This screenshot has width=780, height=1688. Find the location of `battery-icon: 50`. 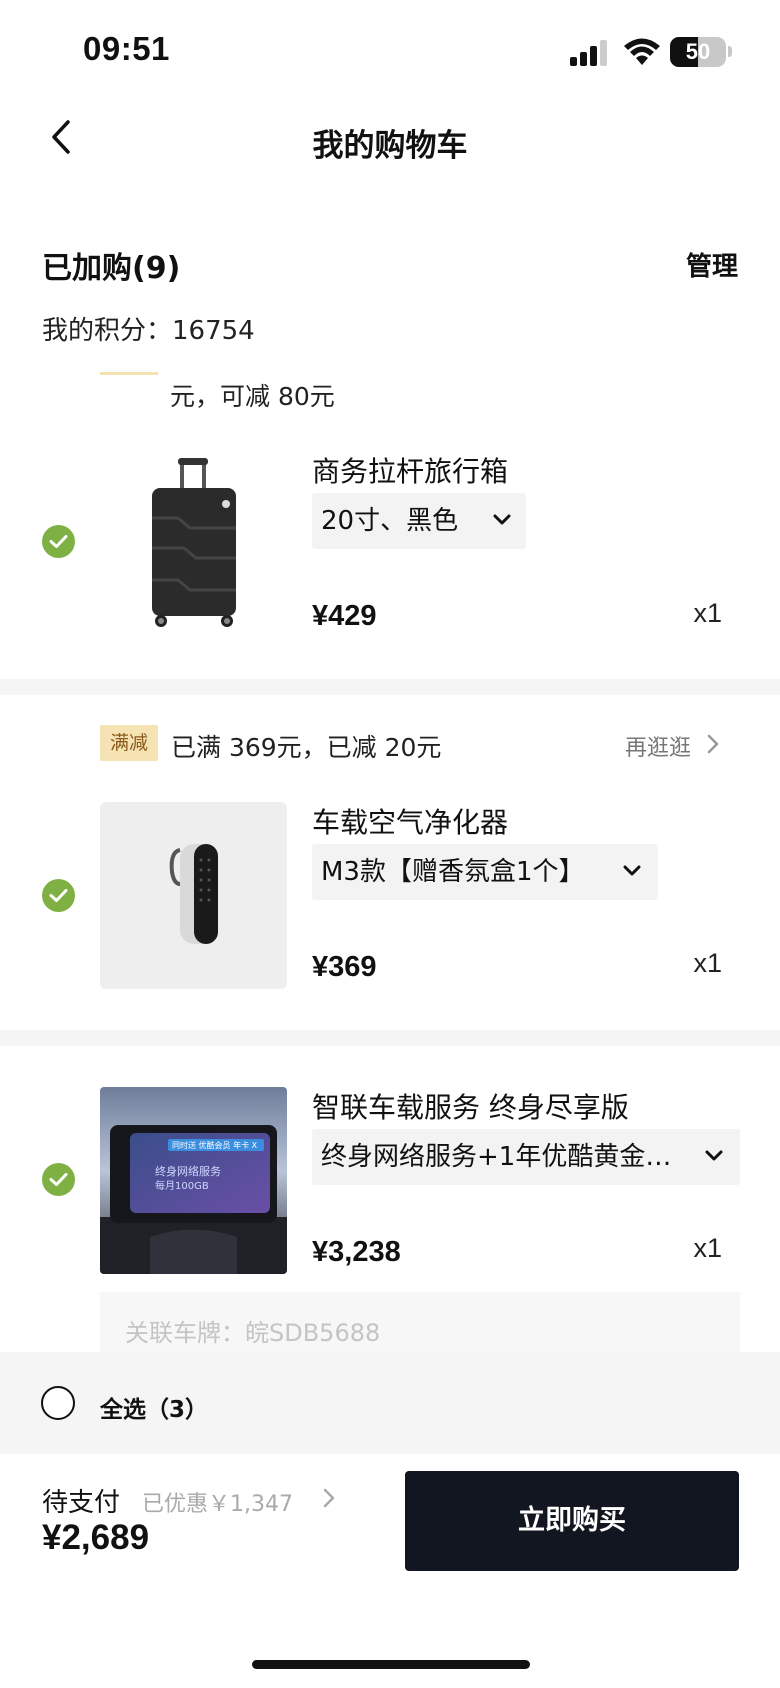

battery-icon: 50 is located at coordinates (698, 52).